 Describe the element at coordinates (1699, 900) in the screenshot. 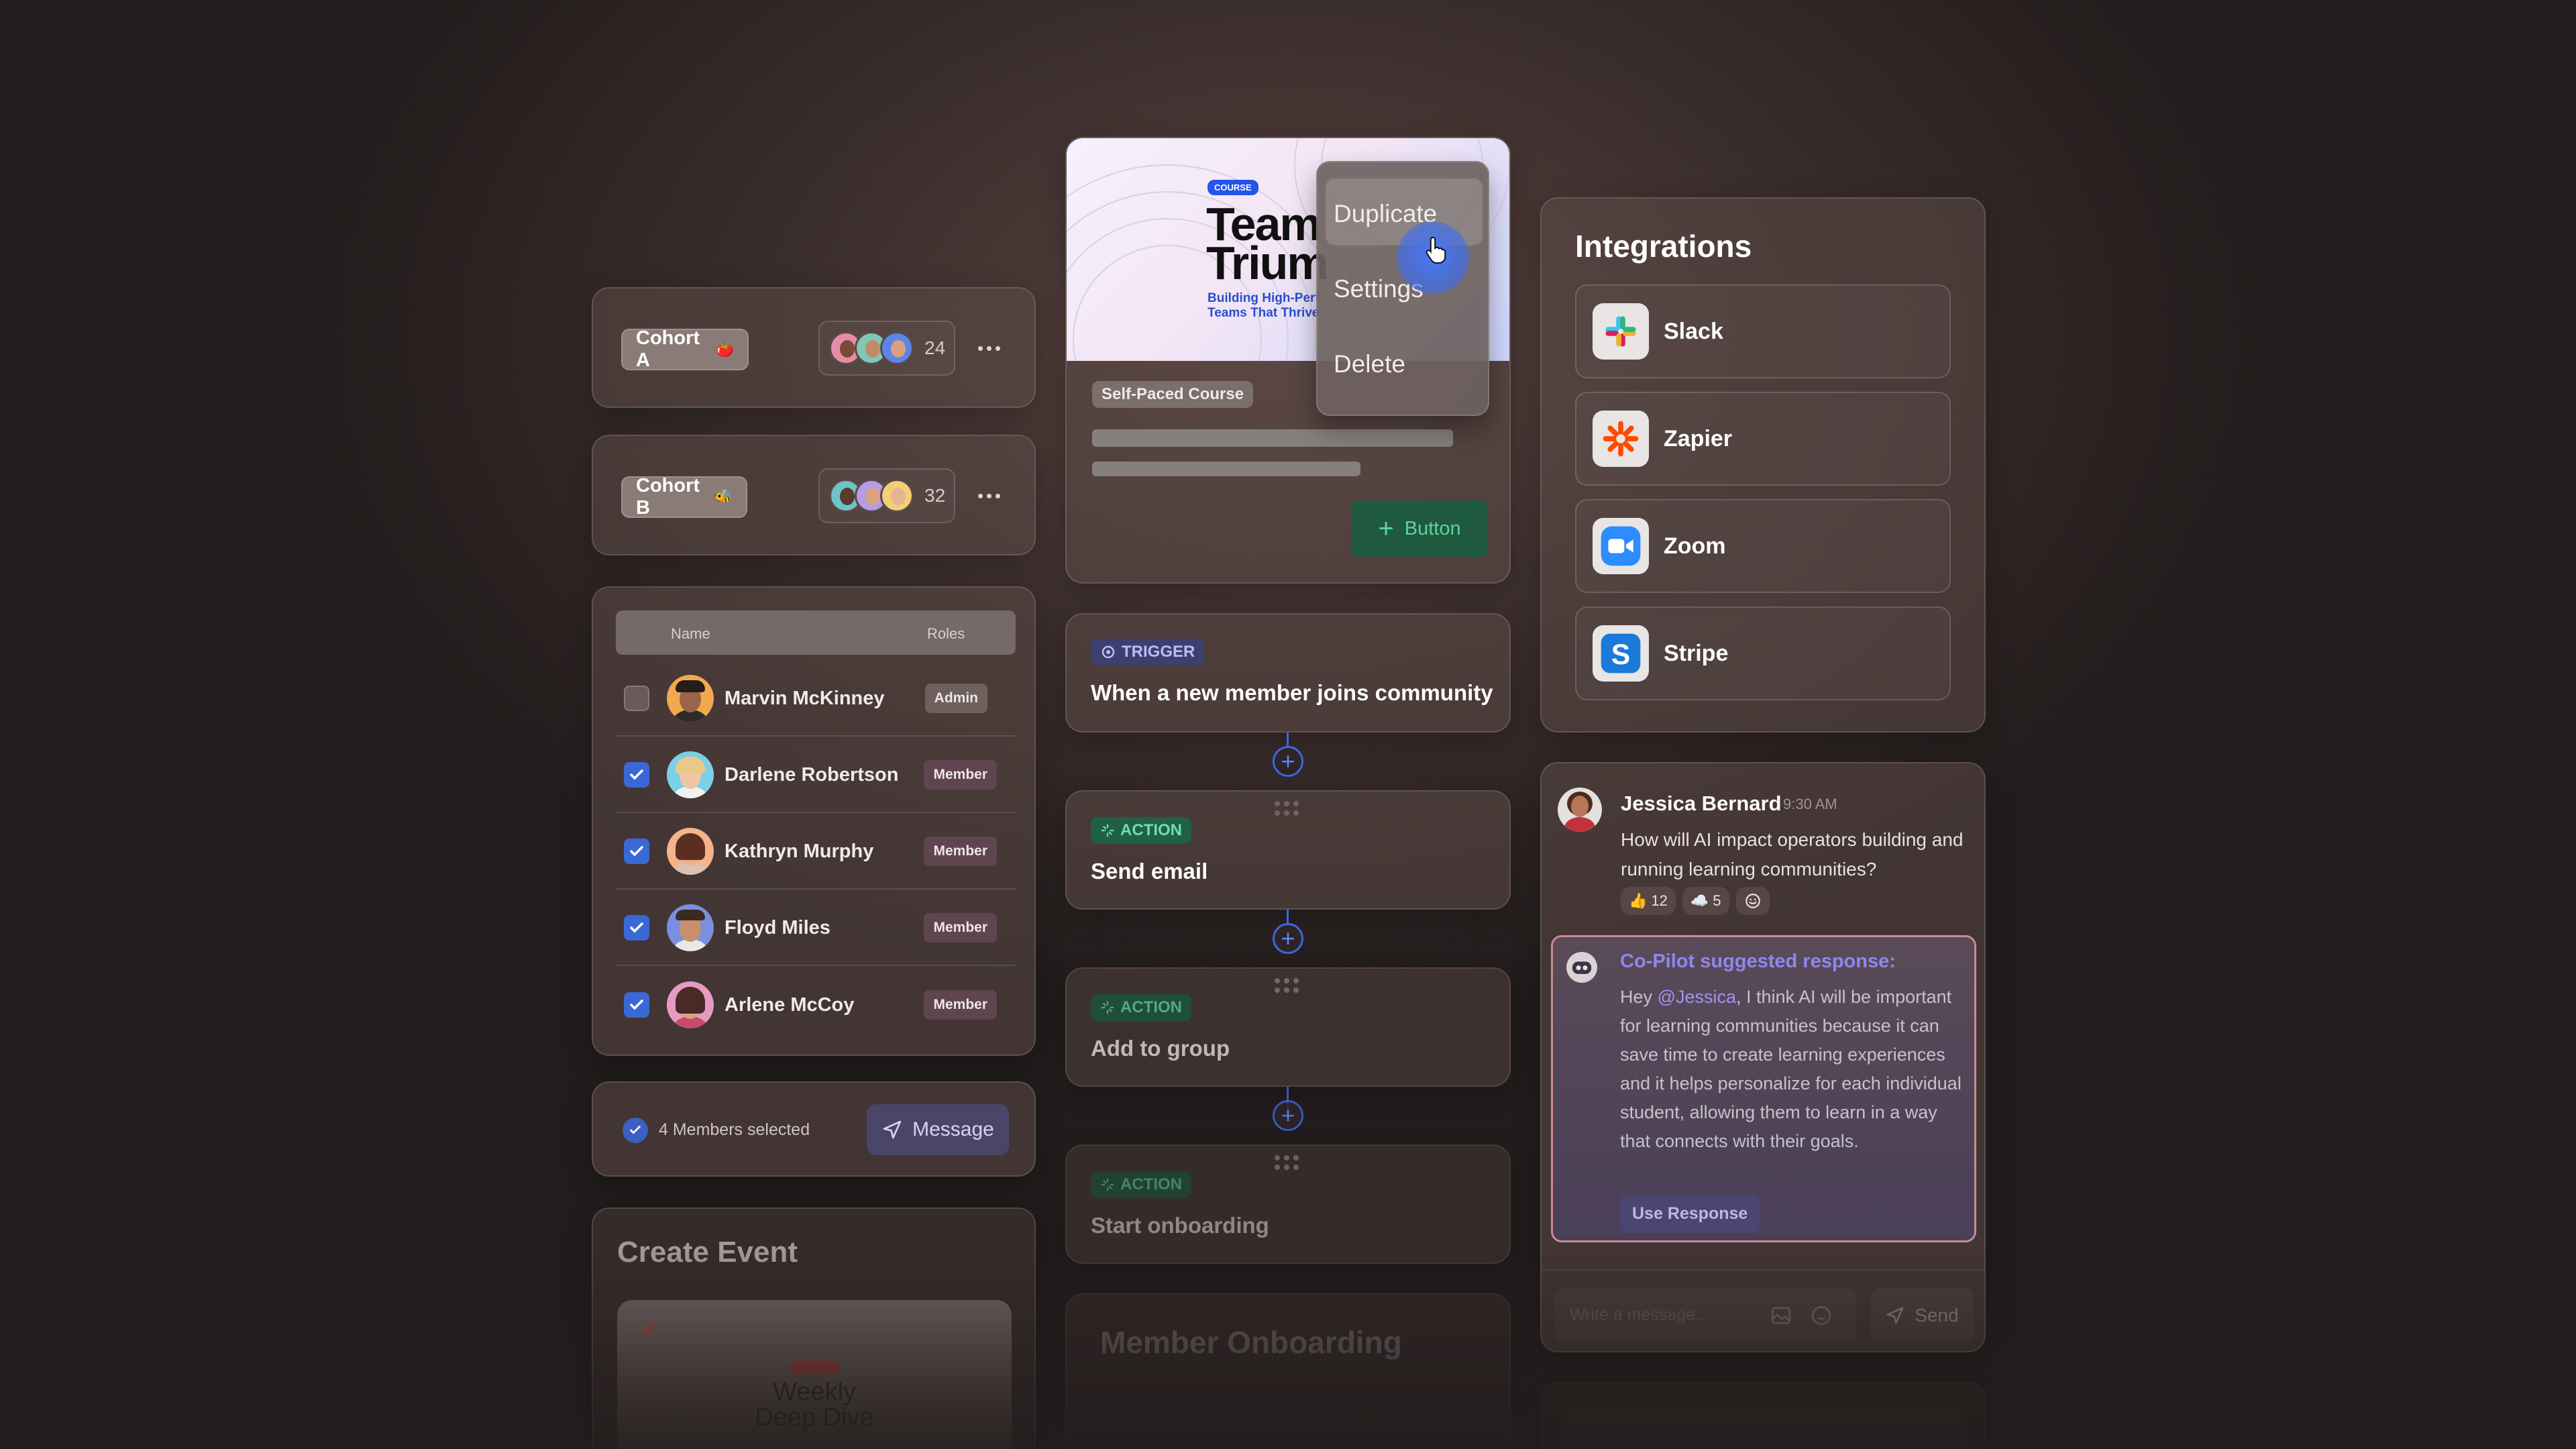

I see `cloud-icon: ☁️` at that location.